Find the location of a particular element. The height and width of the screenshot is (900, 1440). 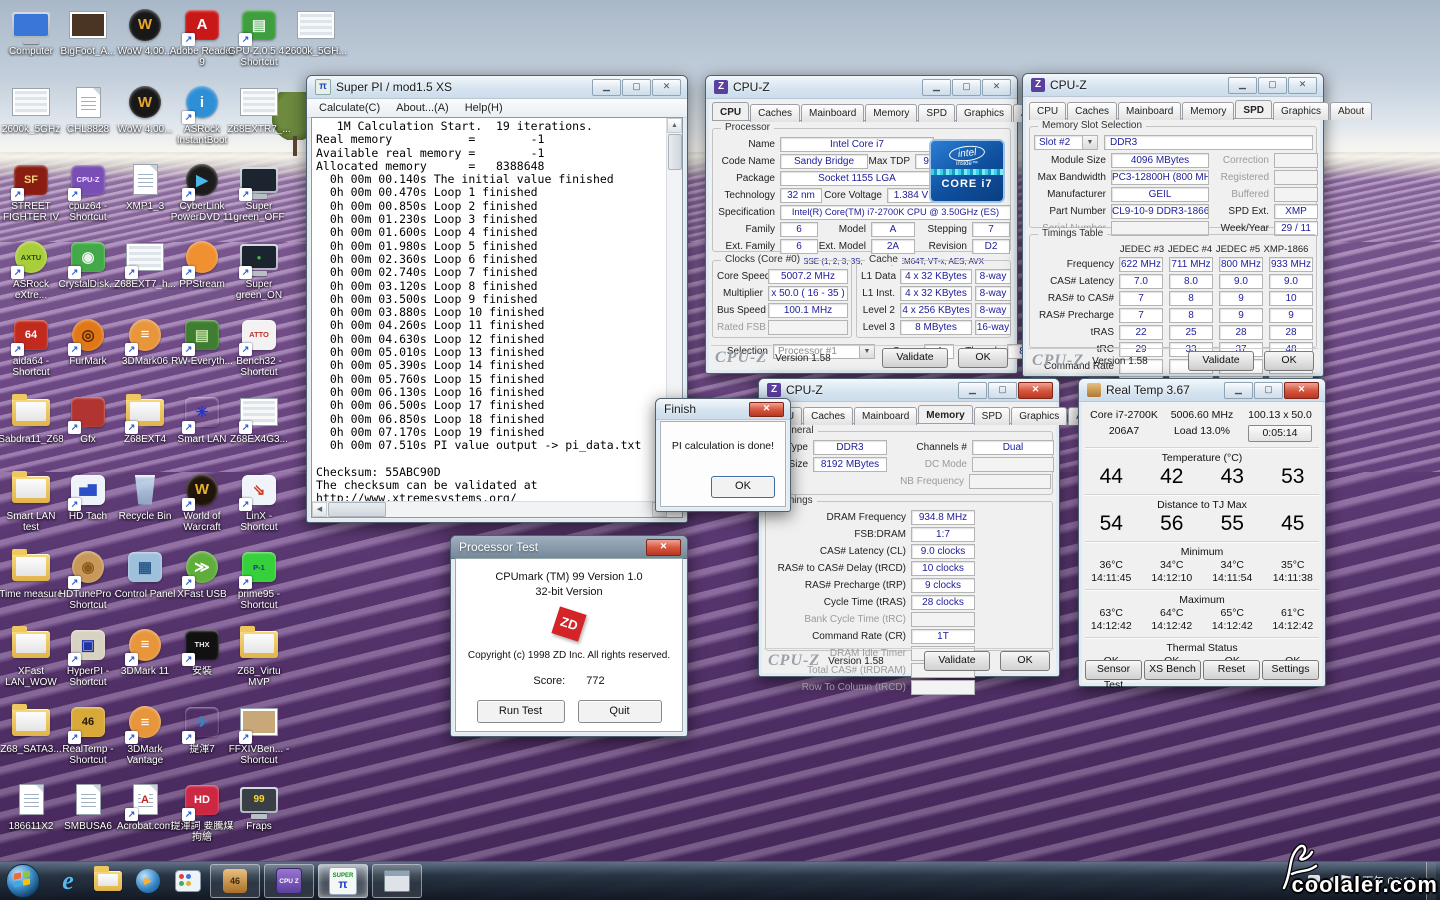

desktop-icon: ▦ Control Panel is located at coordinates (145, 574).